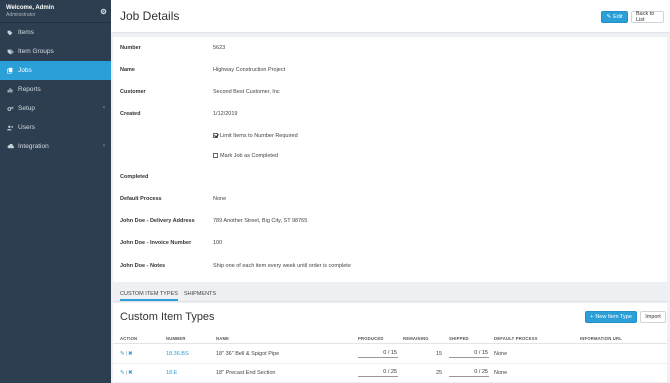 The image size is (670, 383). What do you see at coordinates (55, 108) in the screenshot?
I see `sidebar-item-setup: Setup ‹` at bounding box center [55, 108].